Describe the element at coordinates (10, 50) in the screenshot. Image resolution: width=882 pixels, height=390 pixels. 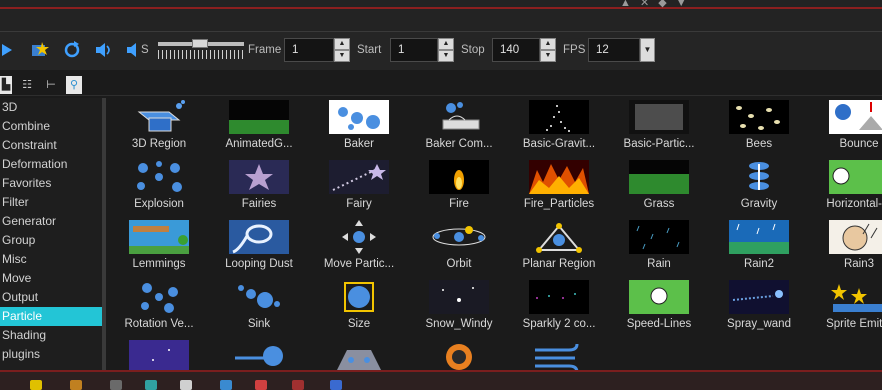
I see `play-icon` at that location.